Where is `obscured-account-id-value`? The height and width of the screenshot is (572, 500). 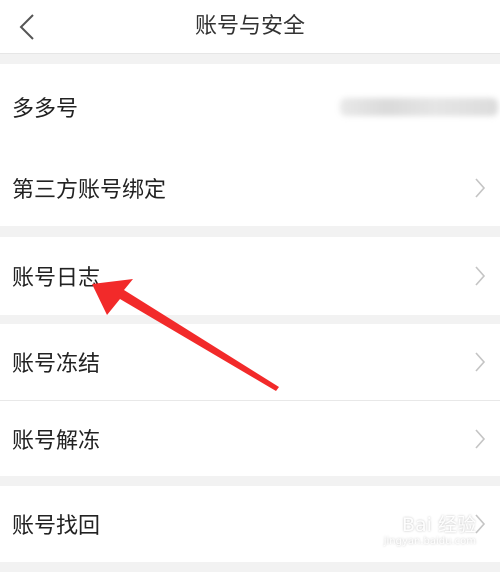
obscured-account-id-value is located at coordinates (419, 107).